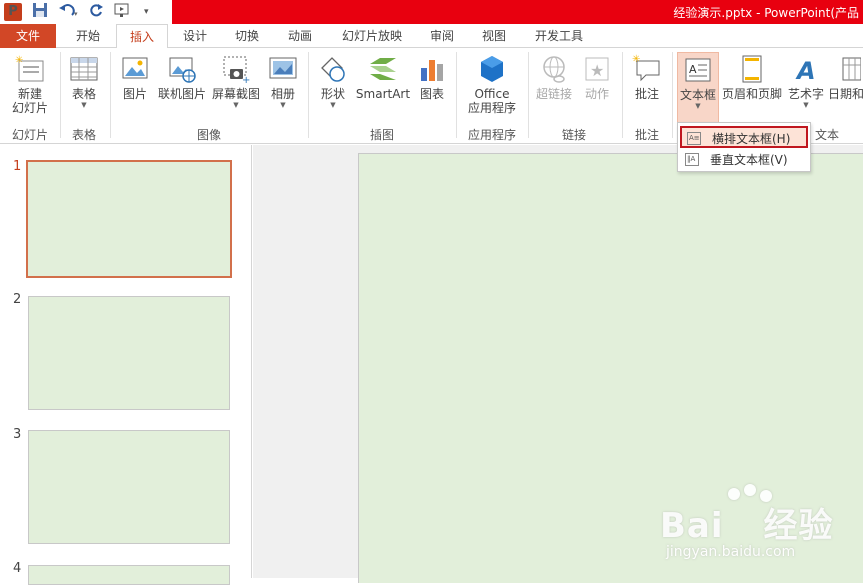  What do you see at coordinates (383, 69) in the screenshot?
I see `smartart-icon` at bounding box center [383, 69].